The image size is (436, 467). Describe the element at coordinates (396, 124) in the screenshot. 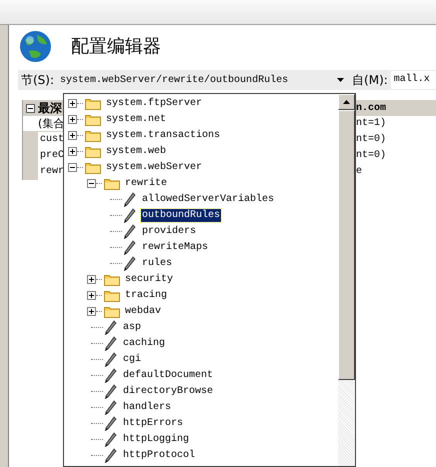

I see `property-value: nt=1)` at that location.